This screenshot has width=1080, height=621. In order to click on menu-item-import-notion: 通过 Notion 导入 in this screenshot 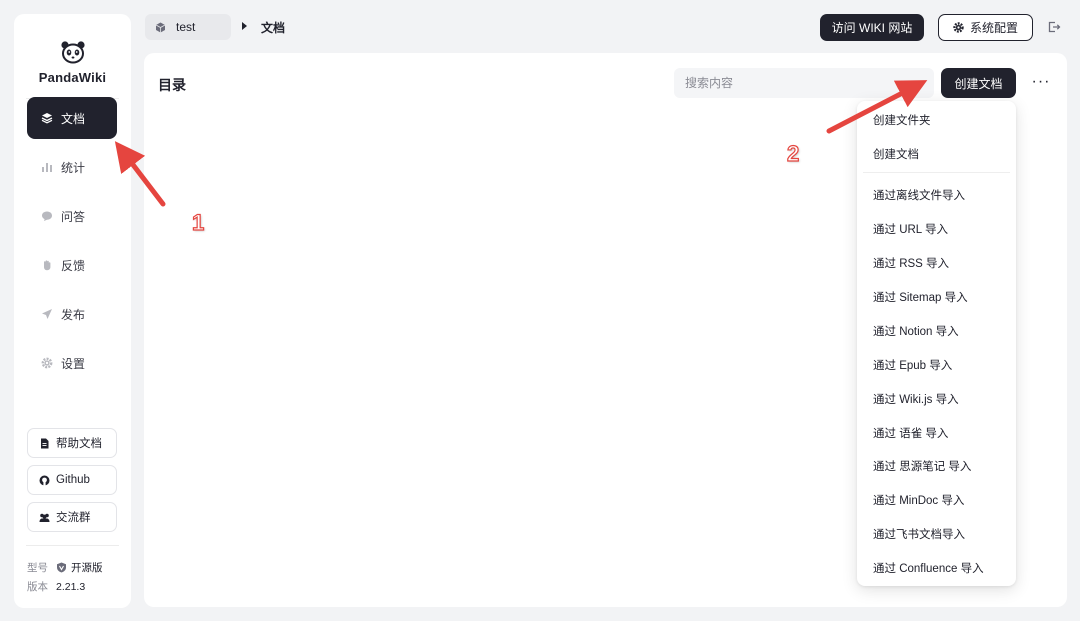, I will do `click(916, 331)`.